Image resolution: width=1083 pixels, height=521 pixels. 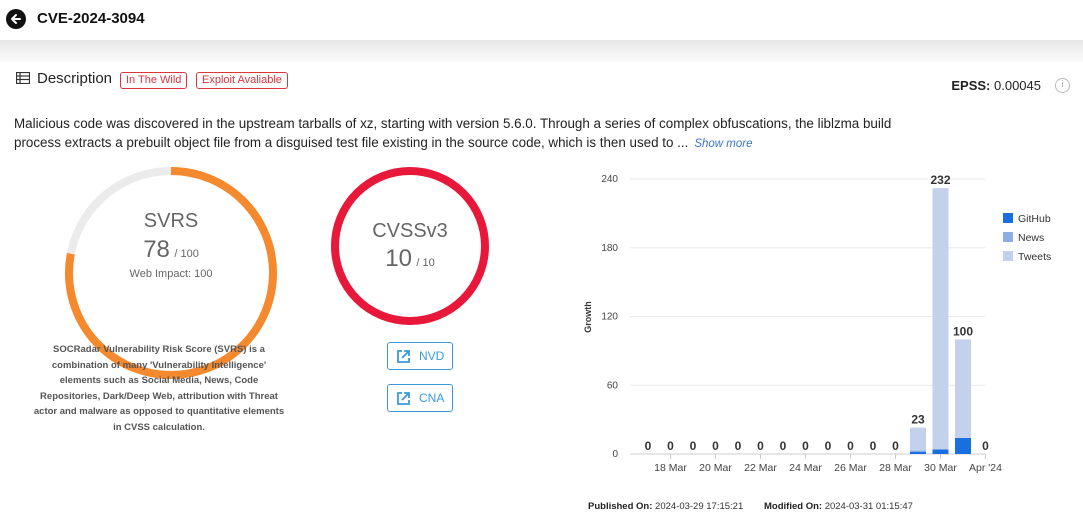 I want to click on cna-link-button: CNA, so click(x=420, y=398).